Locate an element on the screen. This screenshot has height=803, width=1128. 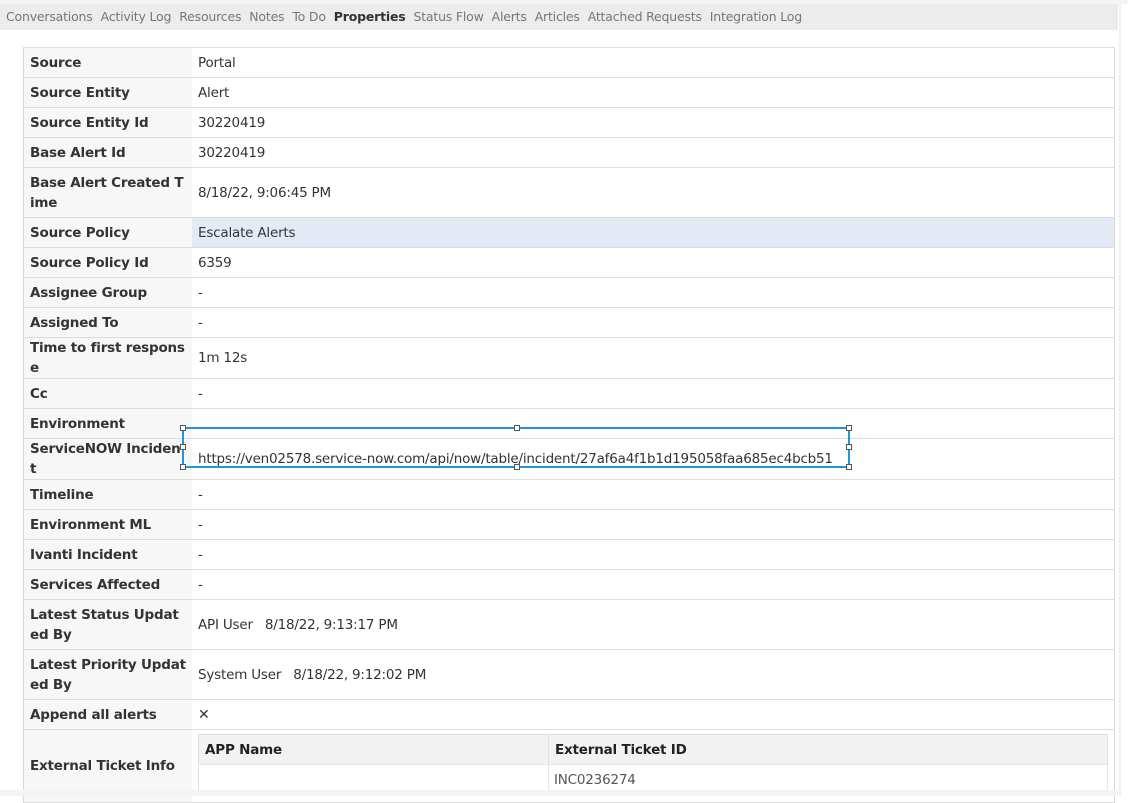
property-label: Source is located at coordinates (107, 62).